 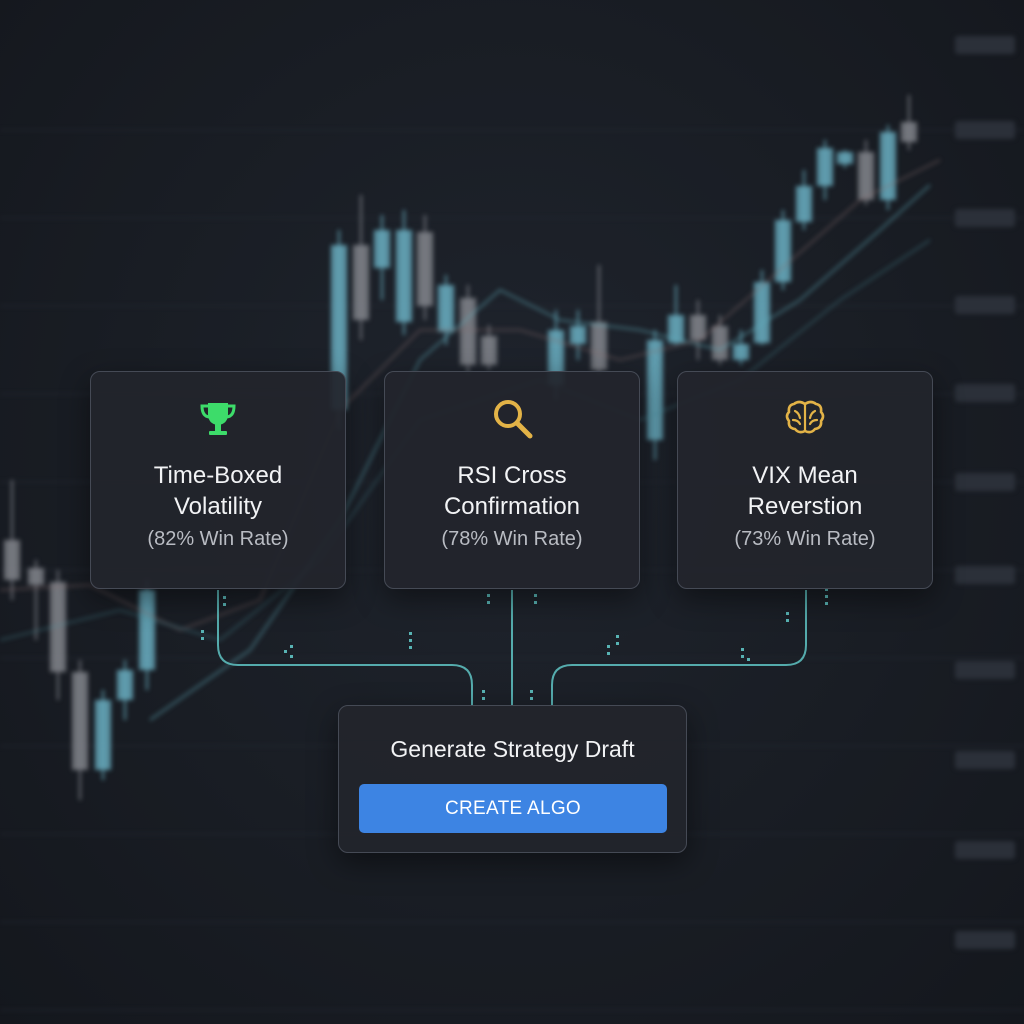 What do you see at coordinates (805, 539) in the screenshot?
I see `win-rate-label: (73% Win Rate)` at bounding box center [805, 539].